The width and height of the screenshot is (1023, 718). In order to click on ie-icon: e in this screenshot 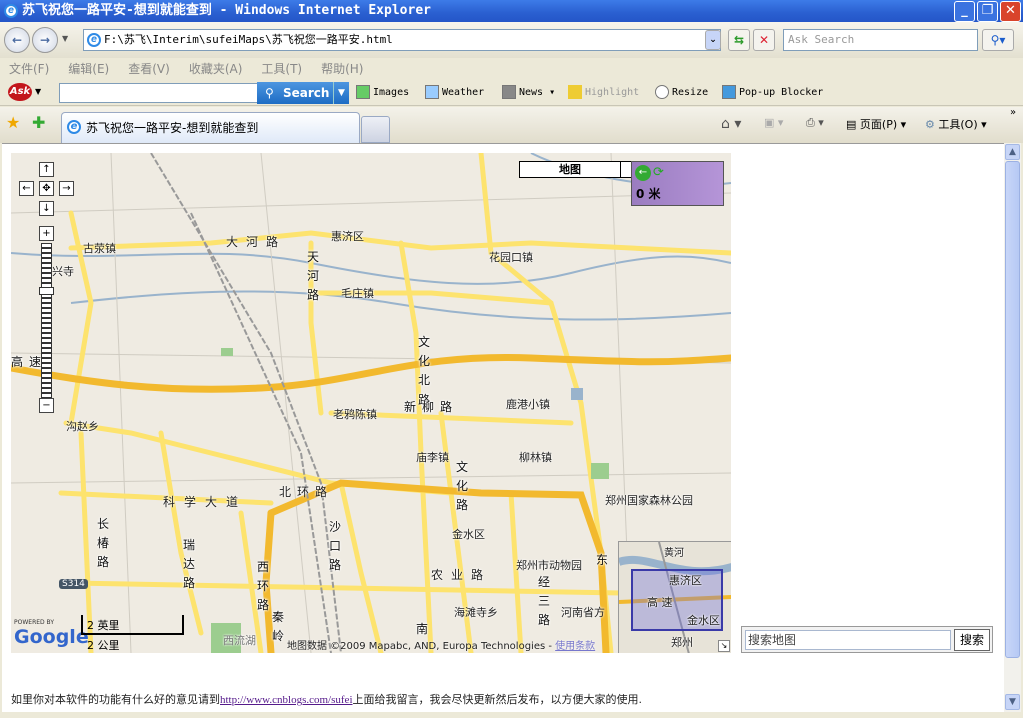, I will do `click(11, 11)`.